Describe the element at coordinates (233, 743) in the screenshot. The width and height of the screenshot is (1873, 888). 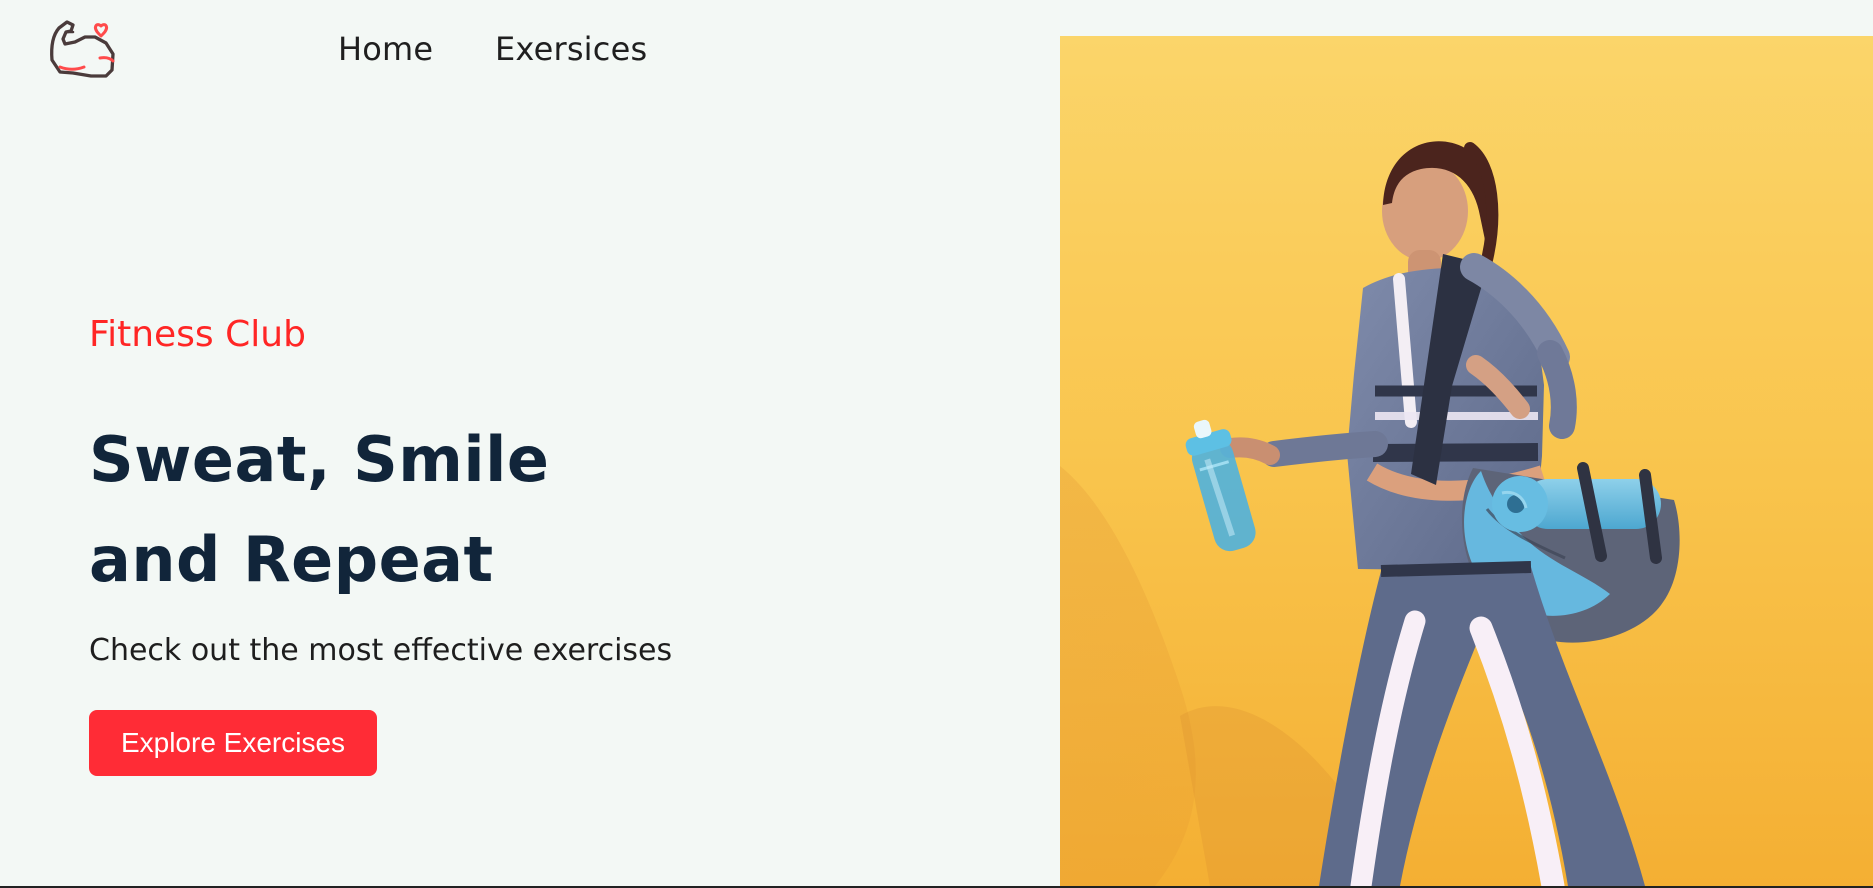
I see `explore-exercises-button: Explore Exercises` at that location.